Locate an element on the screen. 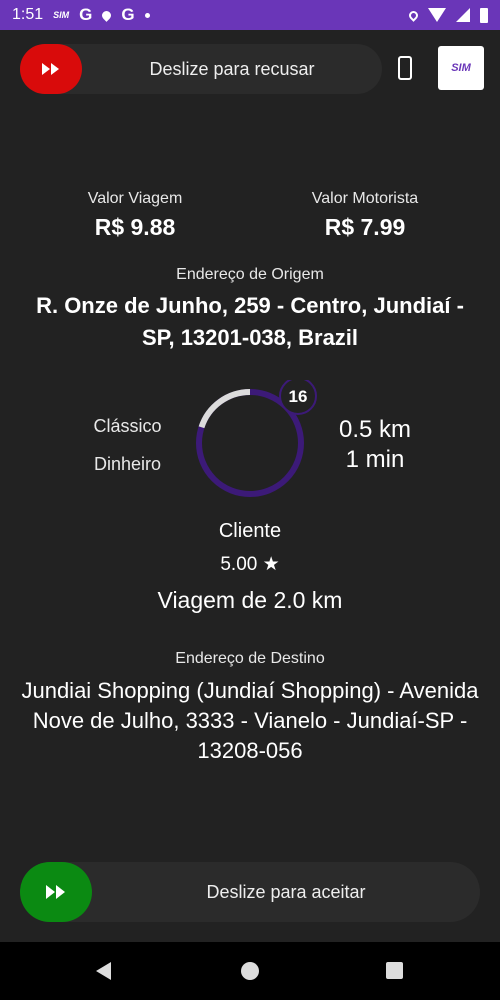 Image resolution: width=500 pixels, height=1000 pixels. accept-slider-handle is located at coordinates (56, 892).